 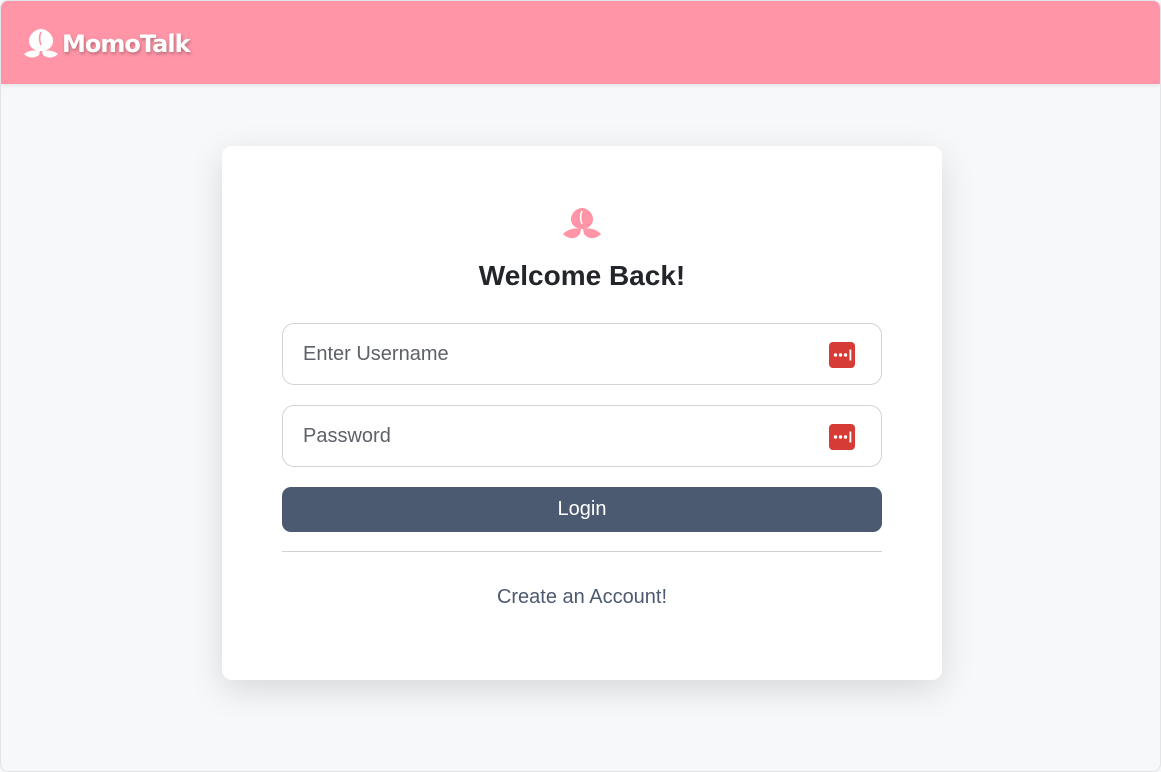 What do you see at coordinates (582, 597) in the screenshot?
I see `create-account-link: Create an Account!` at bounding box center [582, 597].